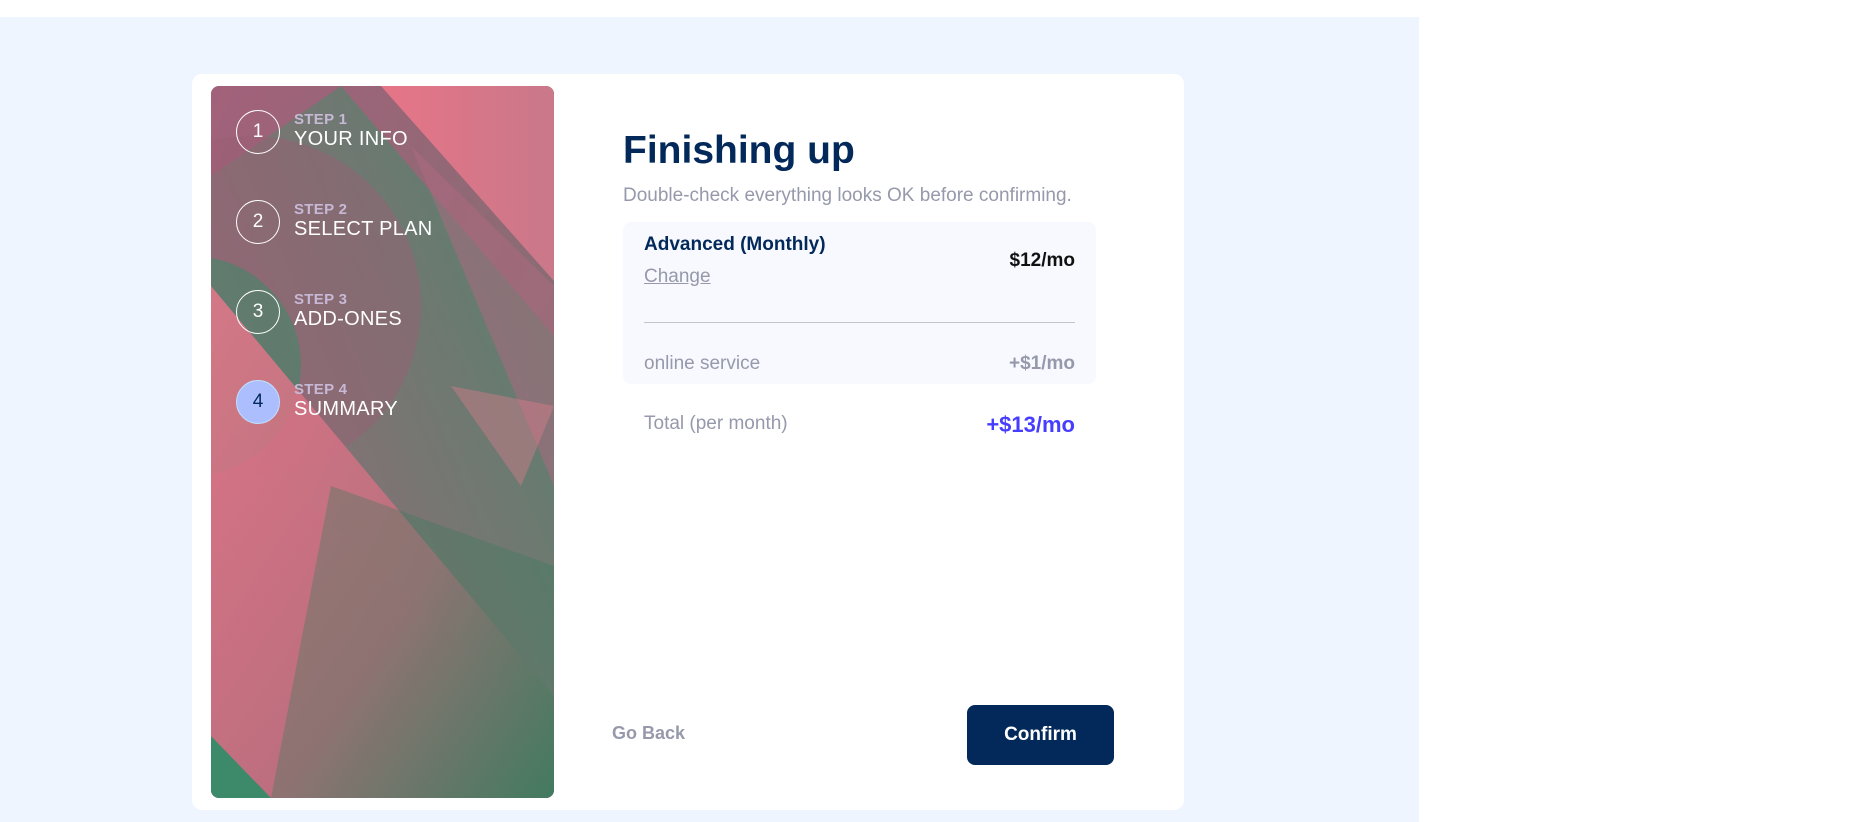 This screenshot has width=1866, height=822. I want to click on step-number-circle: 2, so click(258, 222).